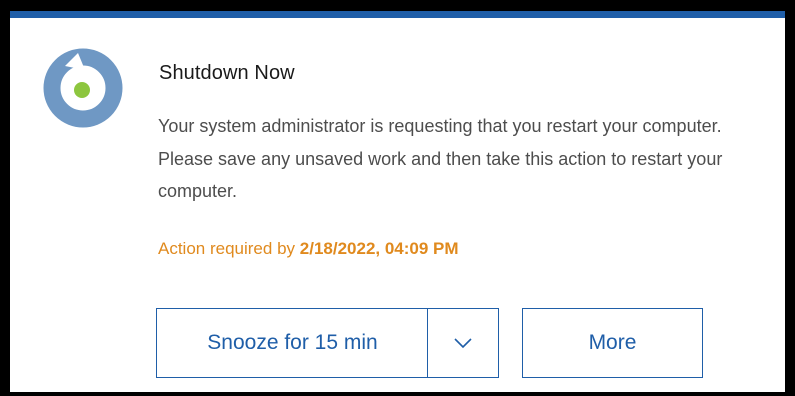 This screenshot has height=396, width=795. I want to click on more-button: More, so click(612, 343).